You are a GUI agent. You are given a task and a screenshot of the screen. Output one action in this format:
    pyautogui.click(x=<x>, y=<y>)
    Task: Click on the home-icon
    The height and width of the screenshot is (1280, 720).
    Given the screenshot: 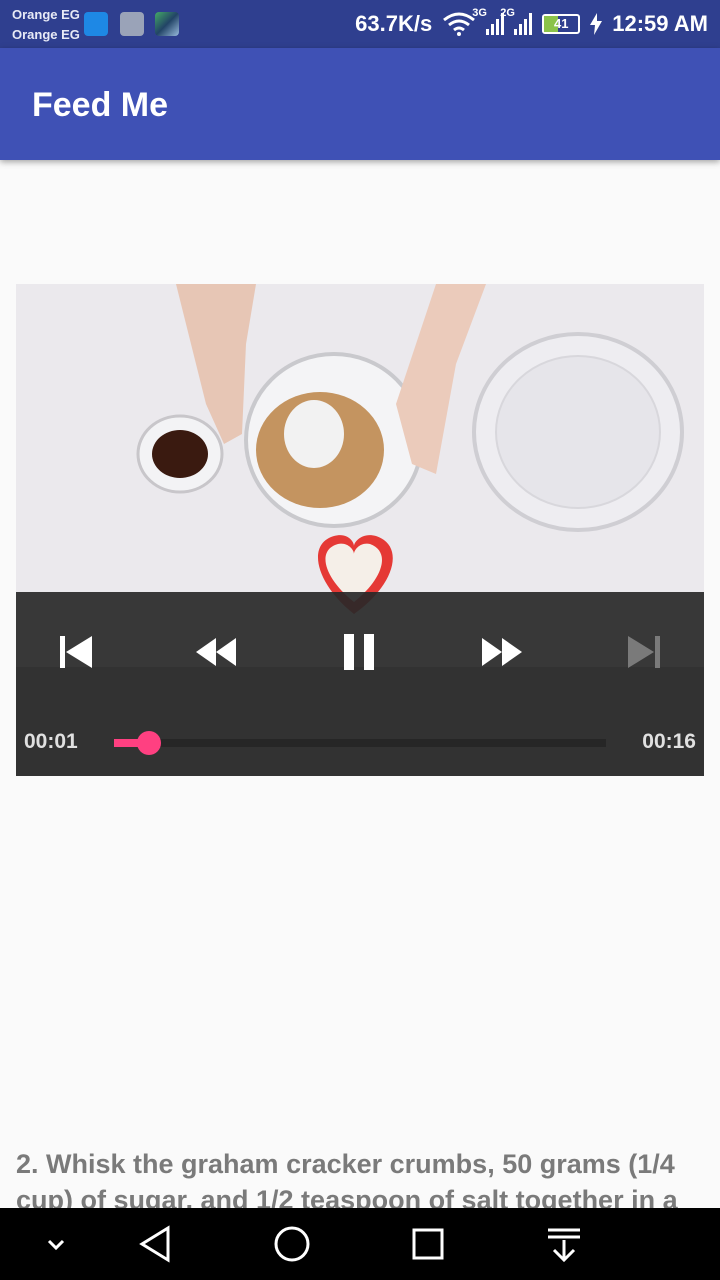 What is the action you would take?
    pyautogui.click(x=292, y=1244)
    